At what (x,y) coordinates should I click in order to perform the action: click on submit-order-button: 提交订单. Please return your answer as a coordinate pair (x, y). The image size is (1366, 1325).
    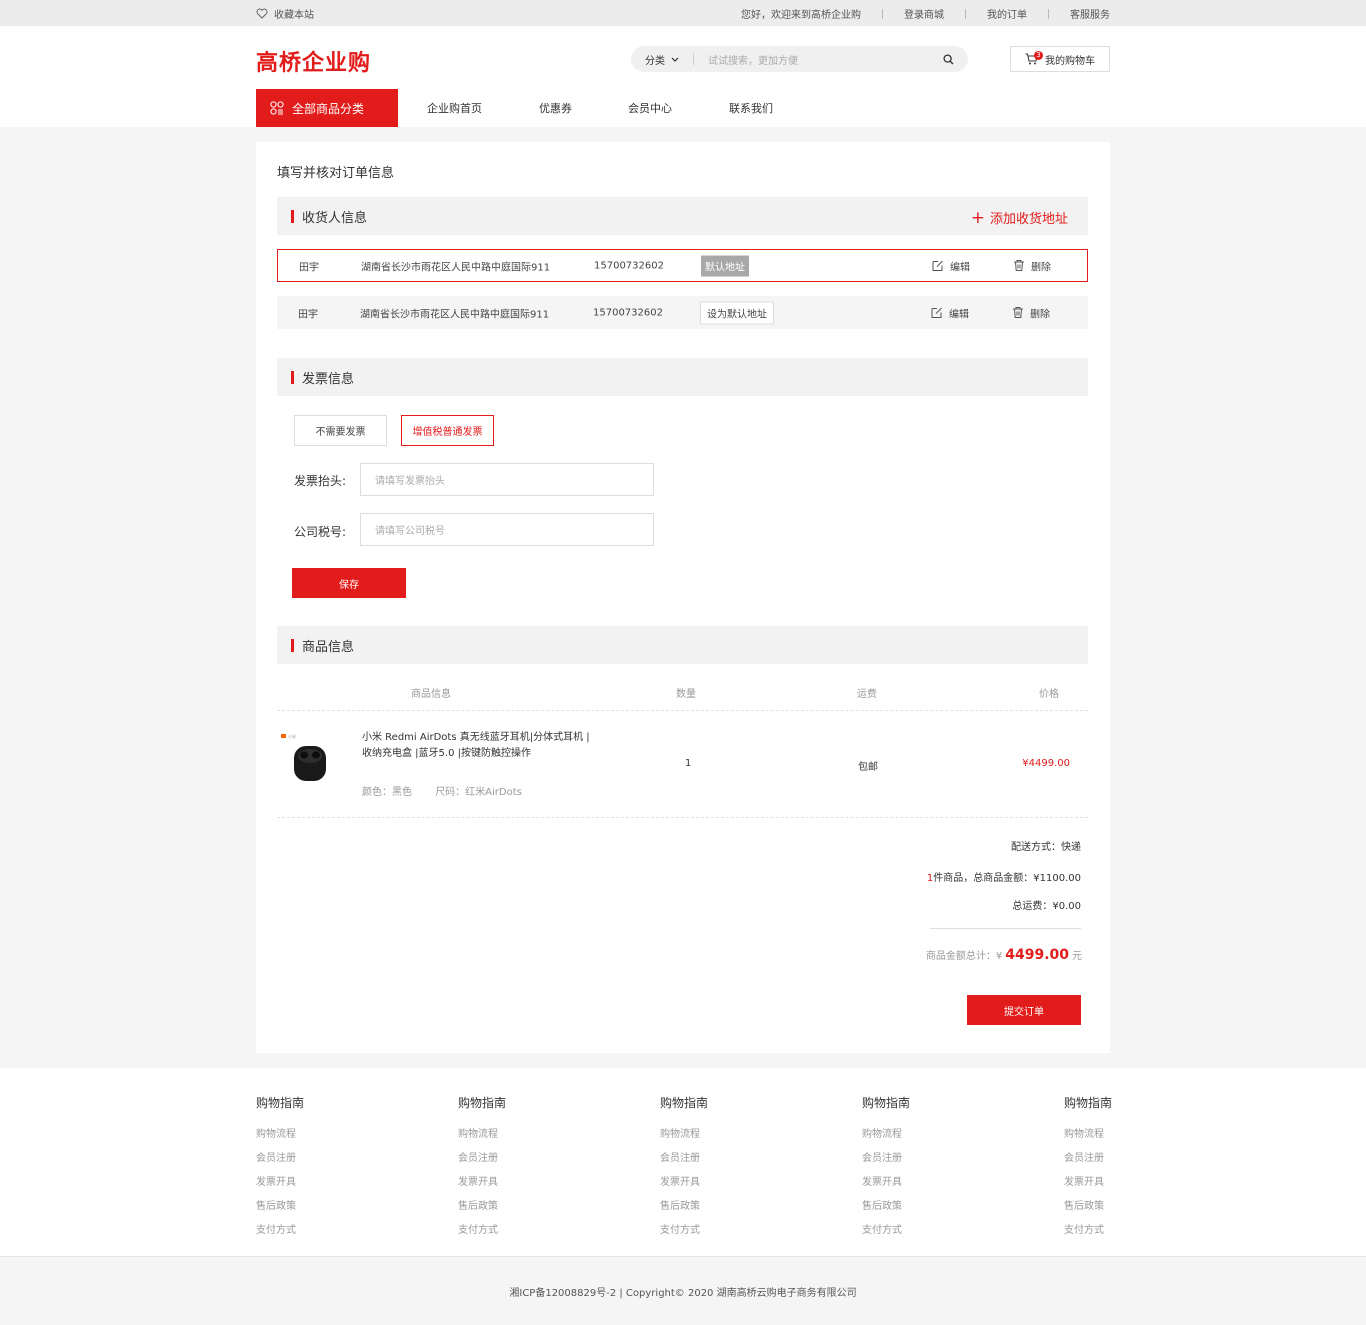
    Looking at the image, I should click on (1024, 1010).